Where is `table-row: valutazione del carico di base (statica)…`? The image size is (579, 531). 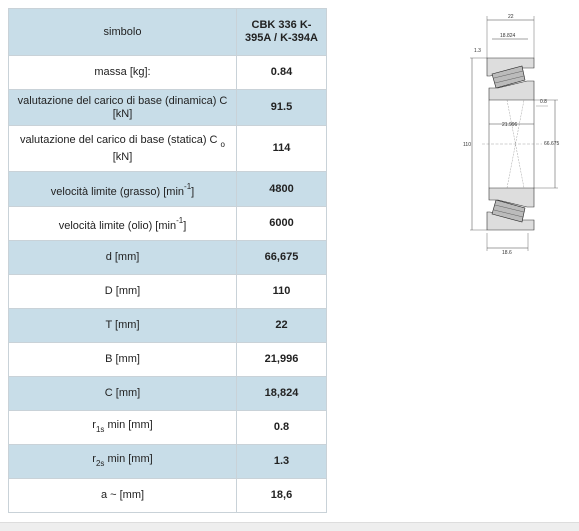
table-row: valutazione del carico di base (statica)… is located at coordinates (167, 148).